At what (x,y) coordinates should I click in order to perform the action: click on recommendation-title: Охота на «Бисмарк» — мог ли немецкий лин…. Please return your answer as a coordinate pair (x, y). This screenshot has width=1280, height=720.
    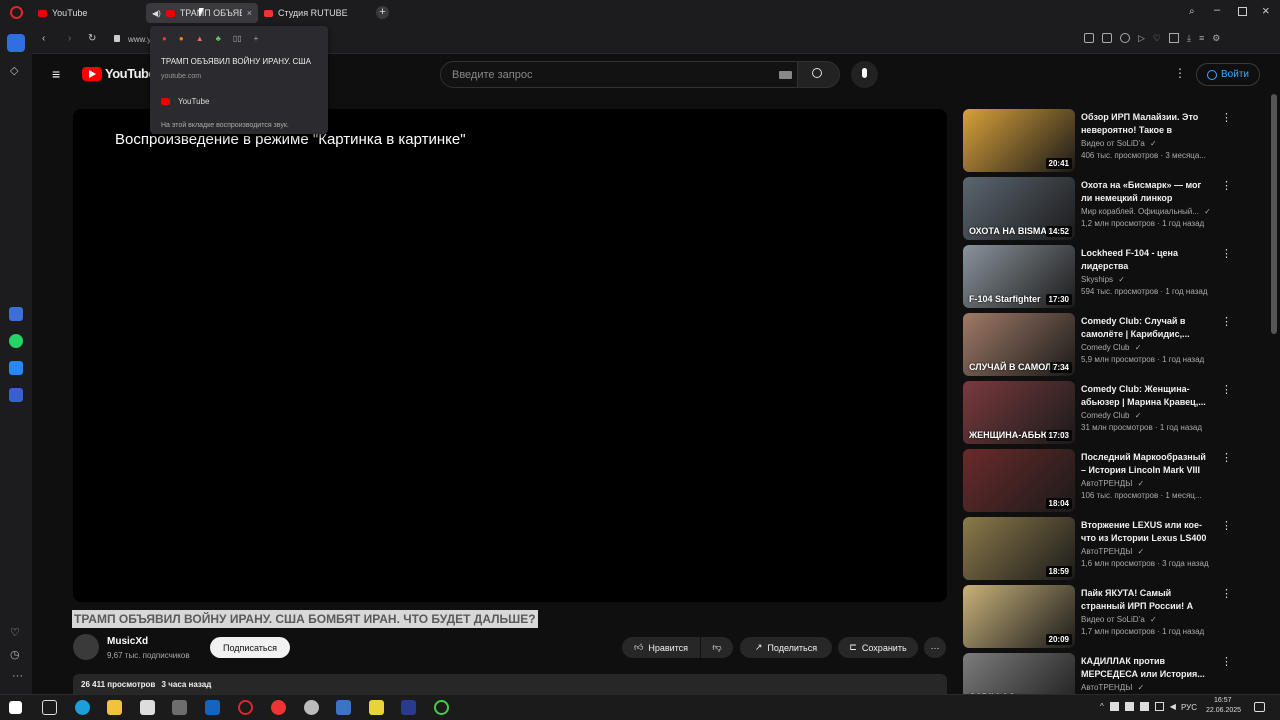
    Looking at the image, I should click on (1145, 192).